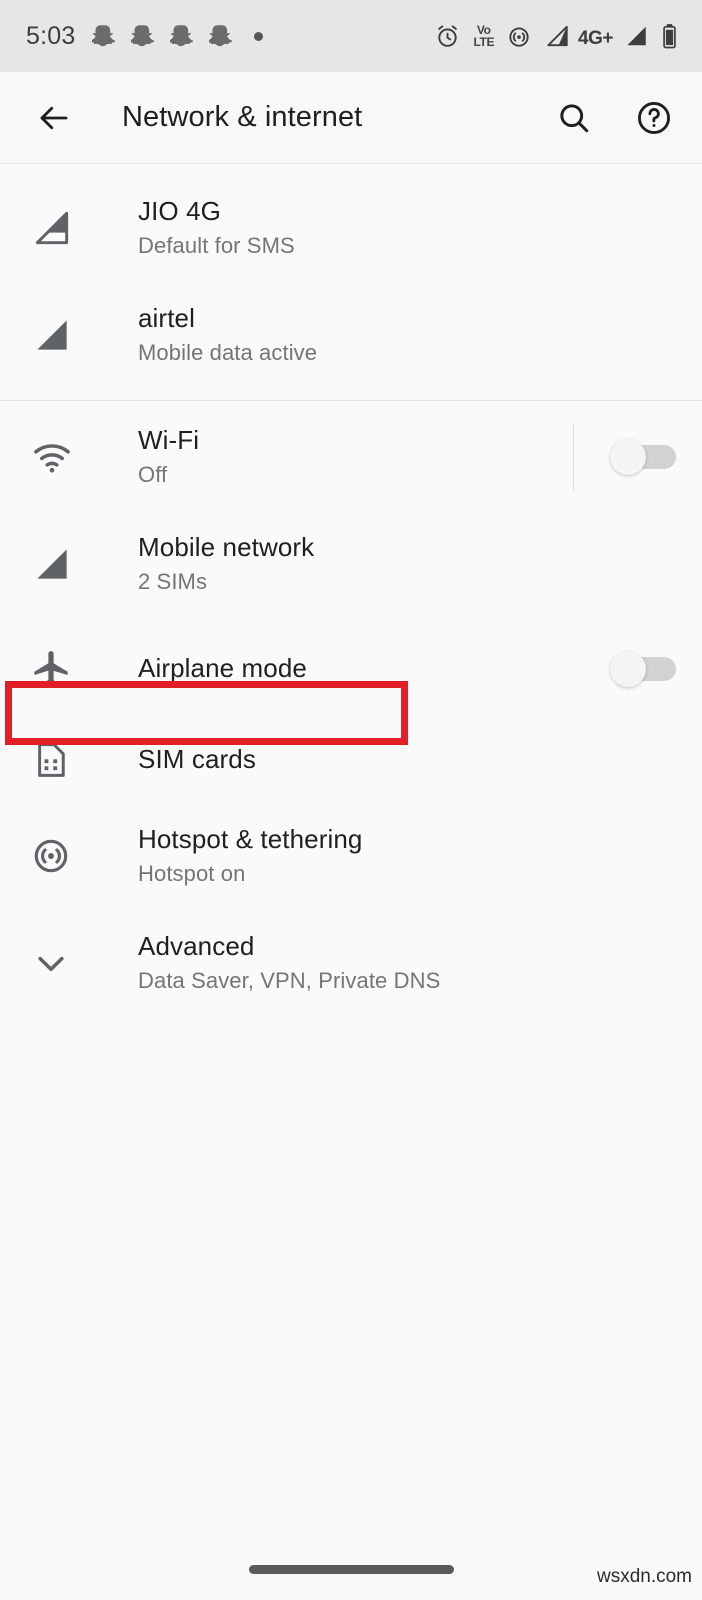 The image size is (702, 1600). What do you see at coordinates (484, 36) in the screenshot?
I see `volte-icon: Vo LTE` at bounding box center [484, 36].